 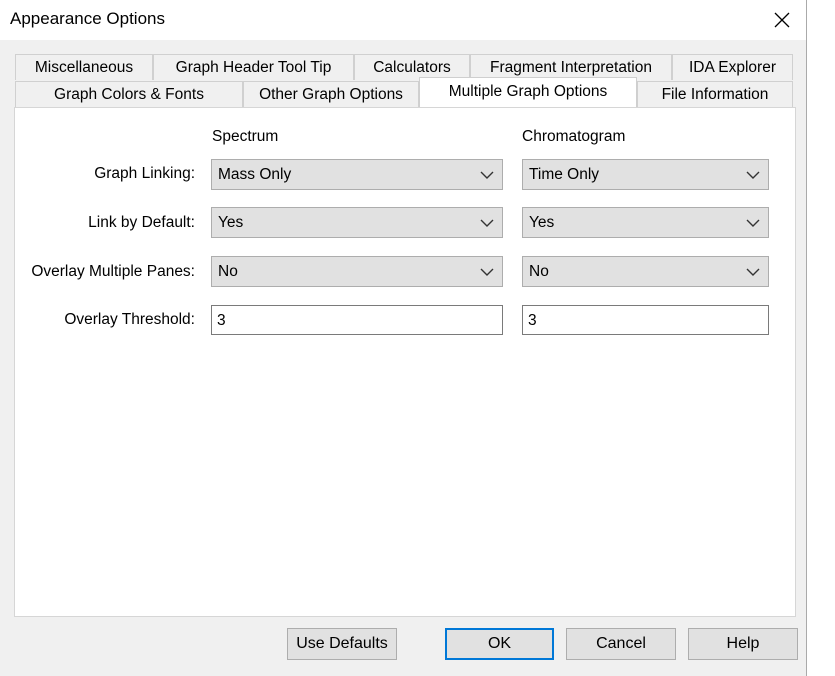 I want to click on close-icon, so click(x=782, y=20).